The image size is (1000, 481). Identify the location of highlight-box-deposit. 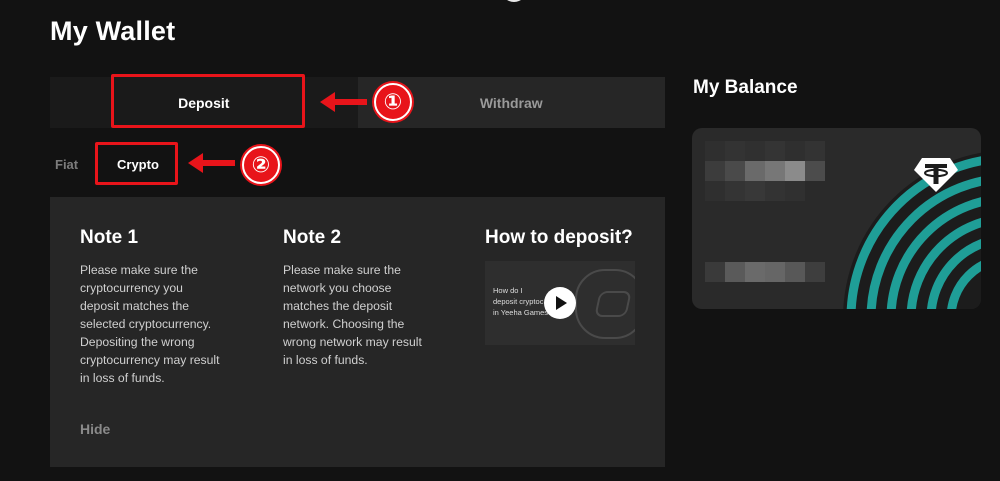
(208, 101).